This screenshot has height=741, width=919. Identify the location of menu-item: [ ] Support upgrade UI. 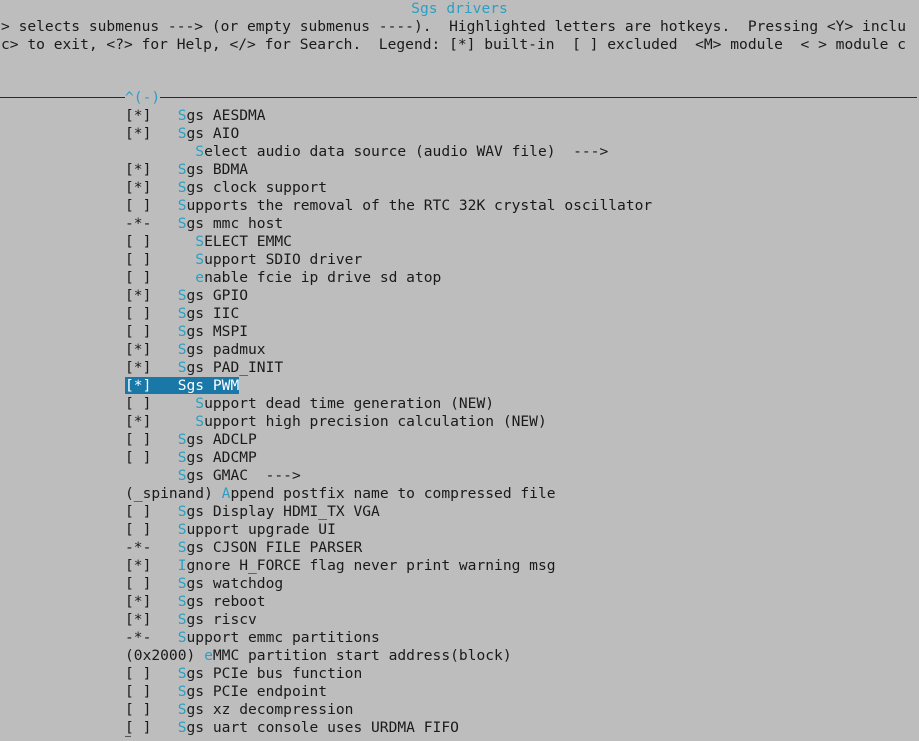
(230, 530).